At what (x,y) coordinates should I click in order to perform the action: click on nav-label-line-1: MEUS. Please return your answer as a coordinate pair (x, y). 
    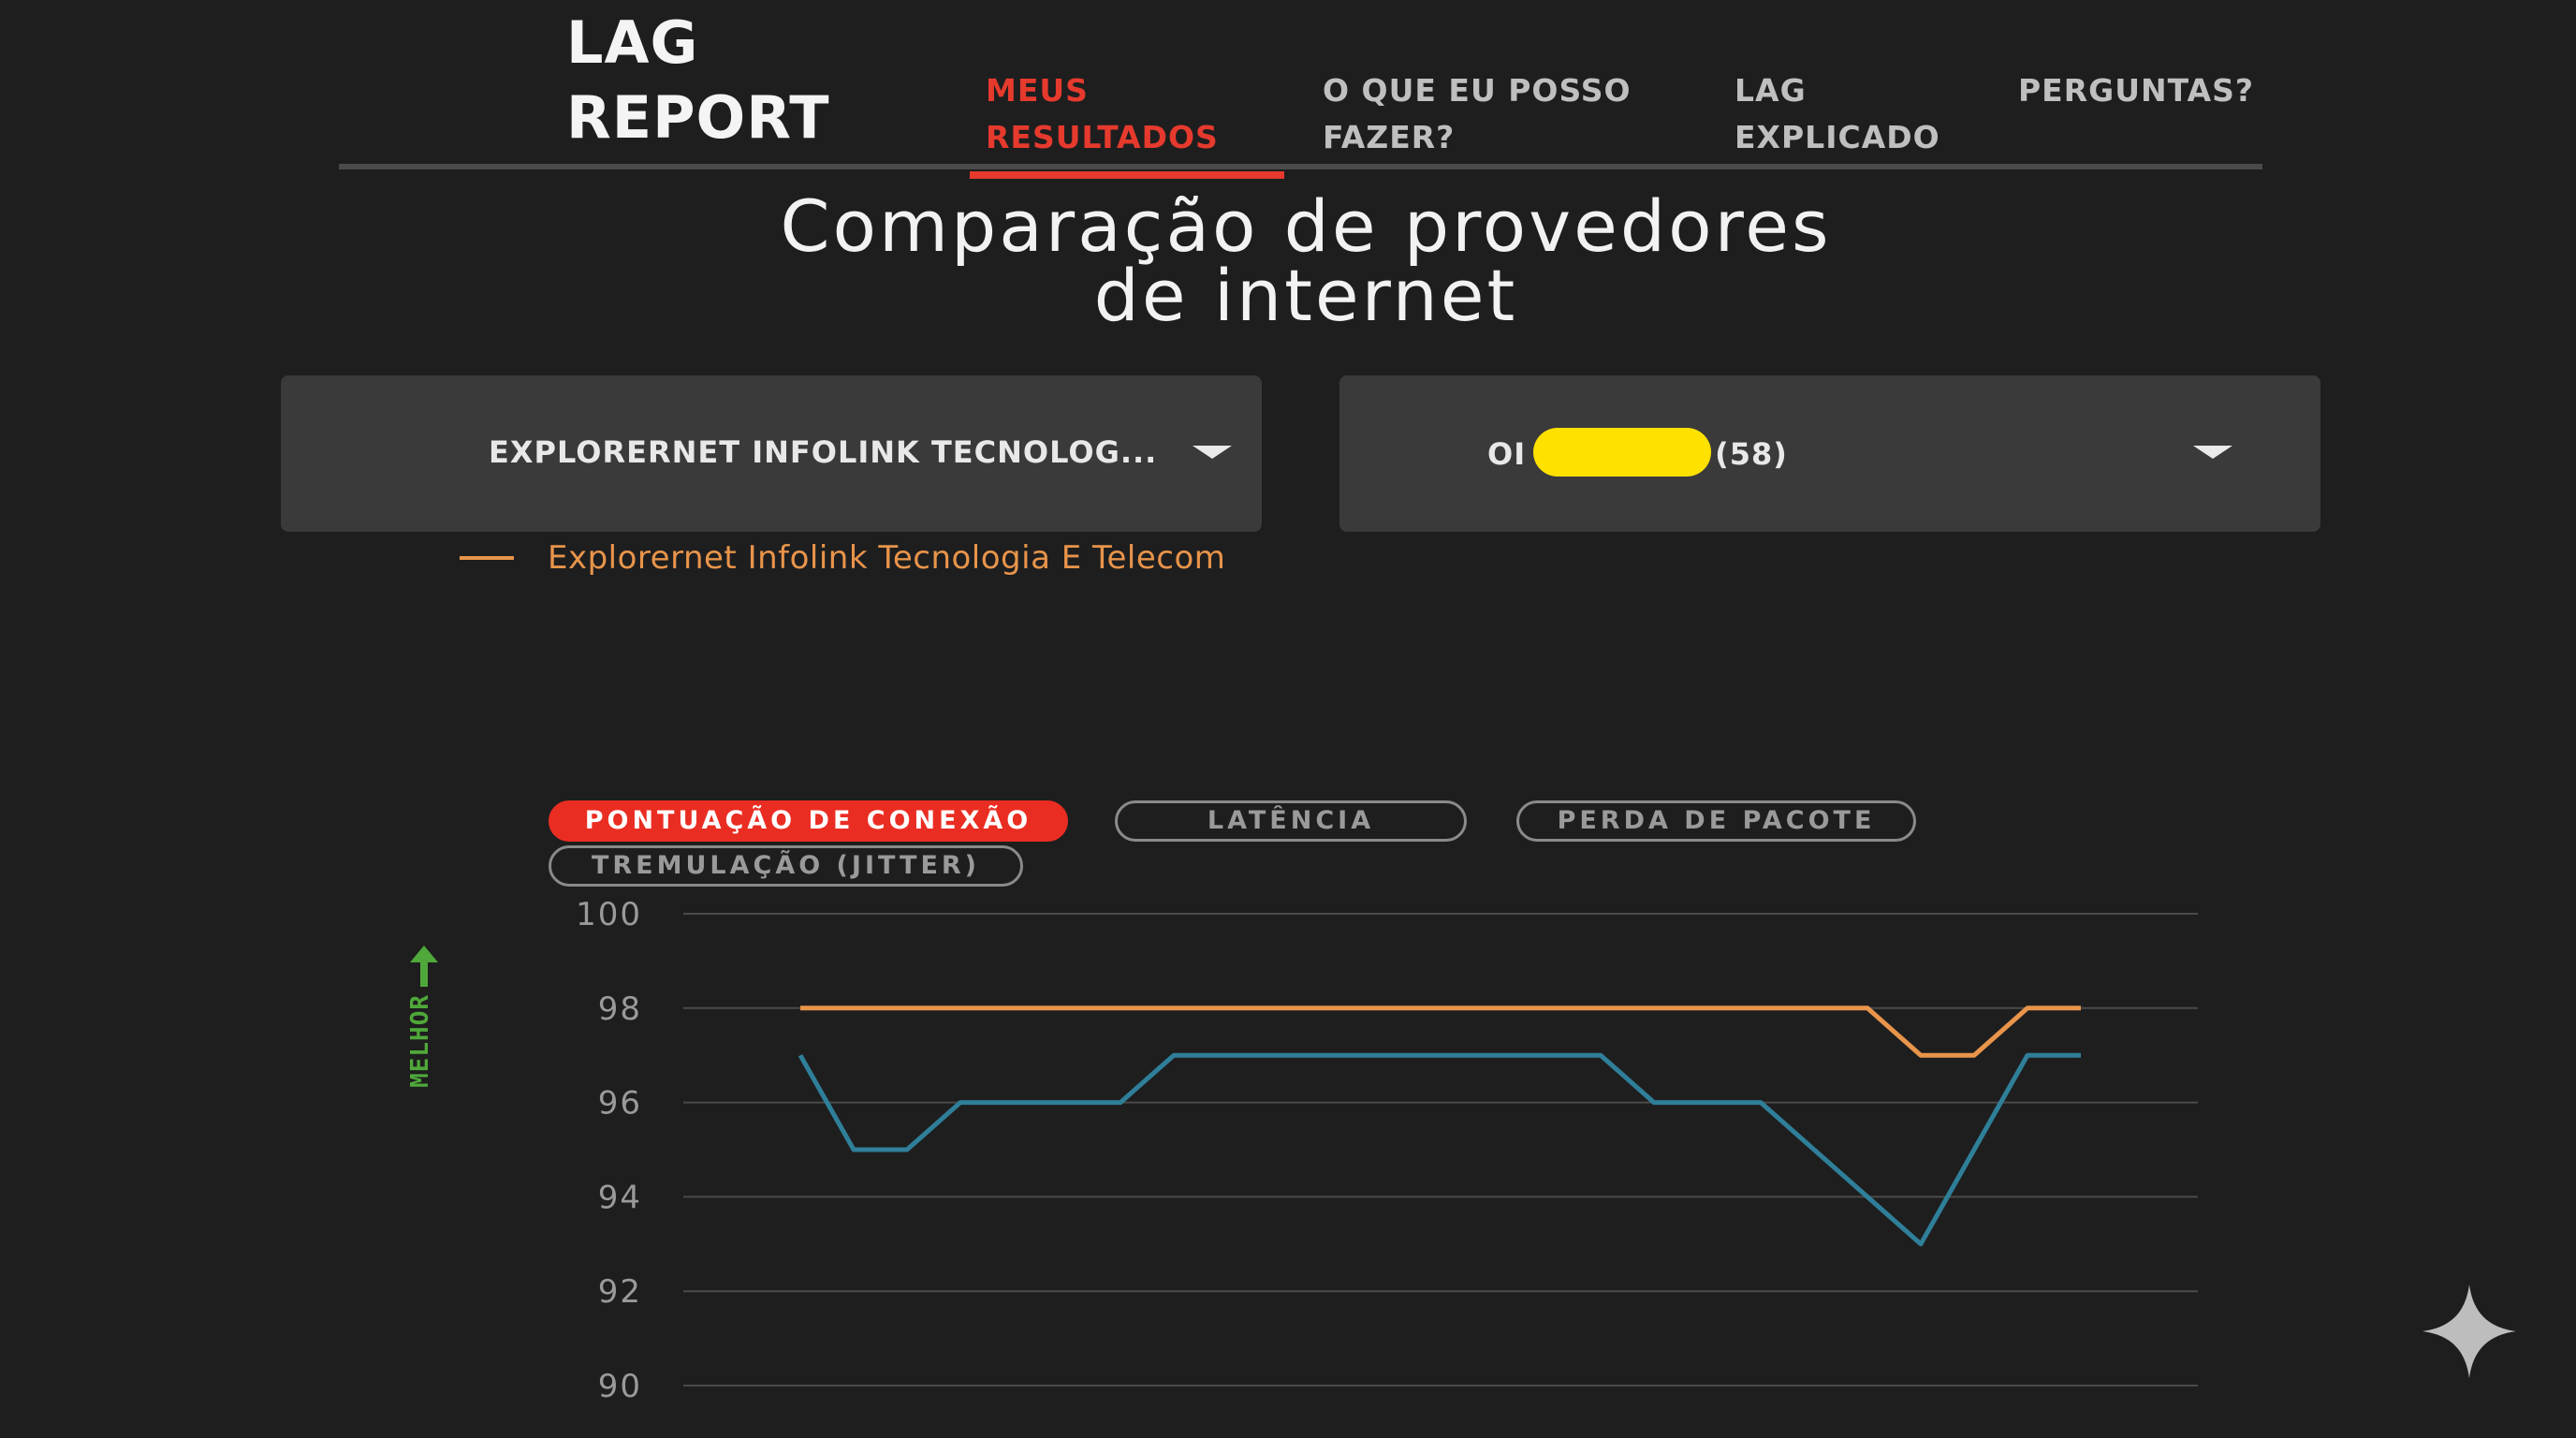
    Looking at the image, I should click on (1037, 90).